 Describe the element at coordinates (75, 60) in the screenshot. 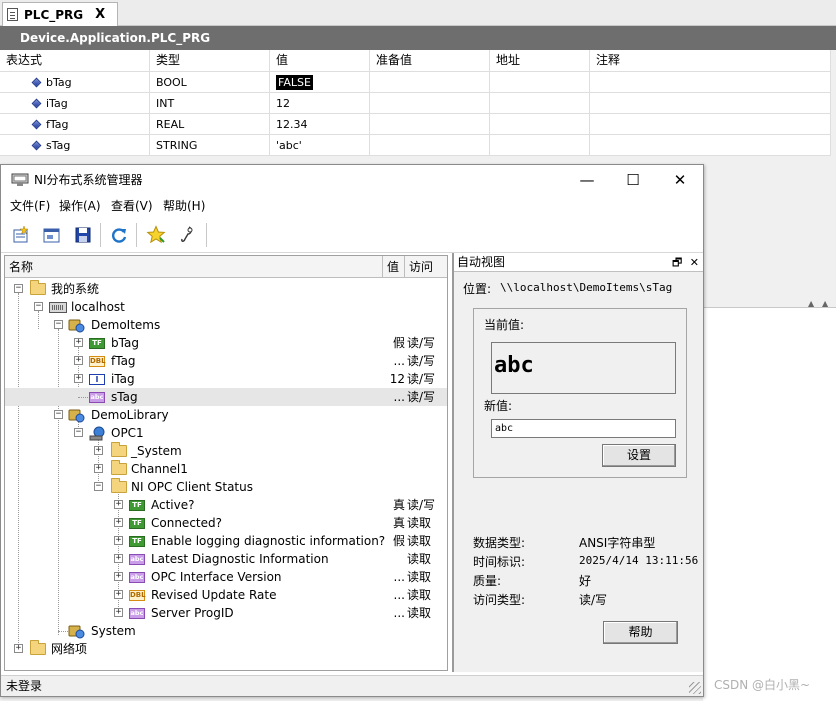

I see `col-expression: 表达式` at that location.